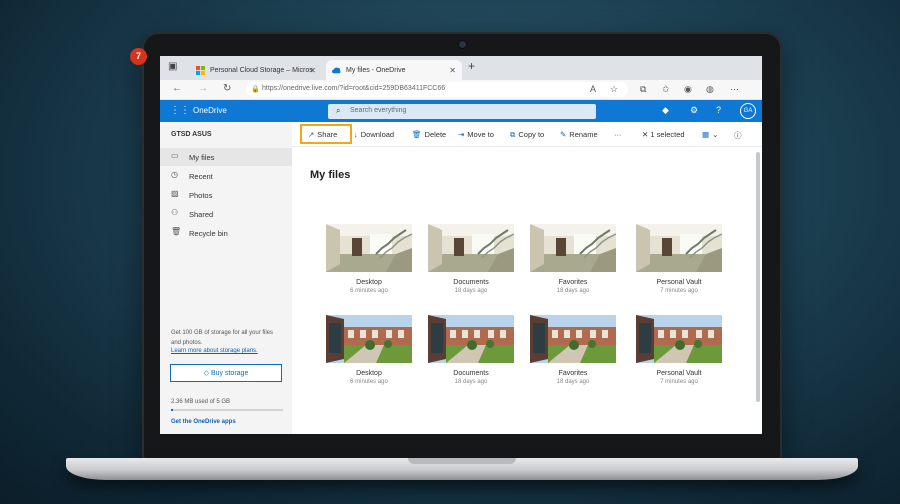  What do you see at coordinates (210, 110) in the screenshot?
I see `onedrive-brand: OneDrive` at bounding box center [210, 110].